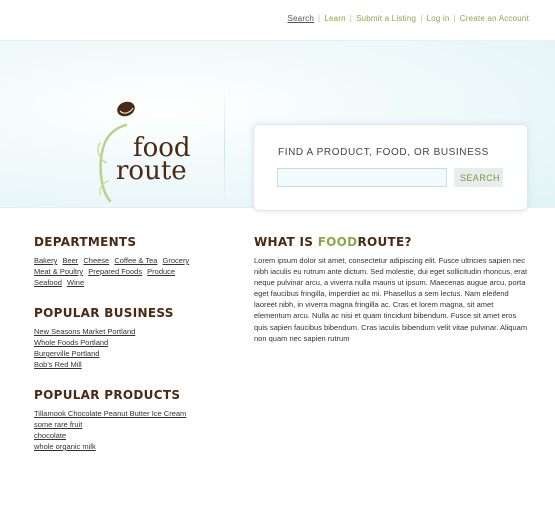 This screenshot has height=526, width=555. I want to click on about-heading-suffix: ROUTE?, so click(384, 242).